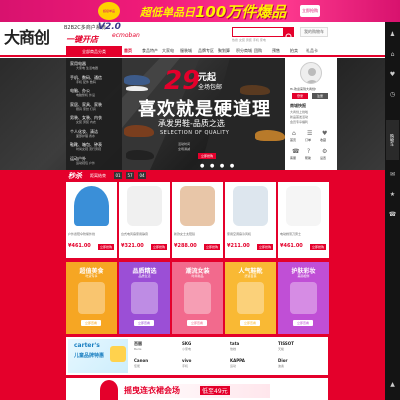 This screenshot has width=400, height=400. I want to click on product-desc: 台式电风扇家用静音, so click(135, 234).